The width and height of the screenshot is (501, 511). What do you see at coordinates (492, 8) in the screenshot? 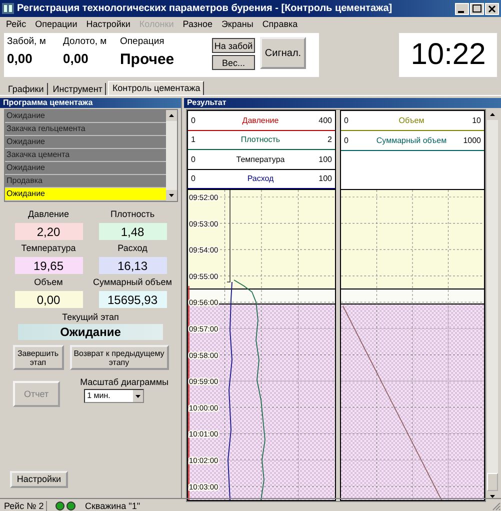
I see `close-icon` at bounding box center [492, 8].